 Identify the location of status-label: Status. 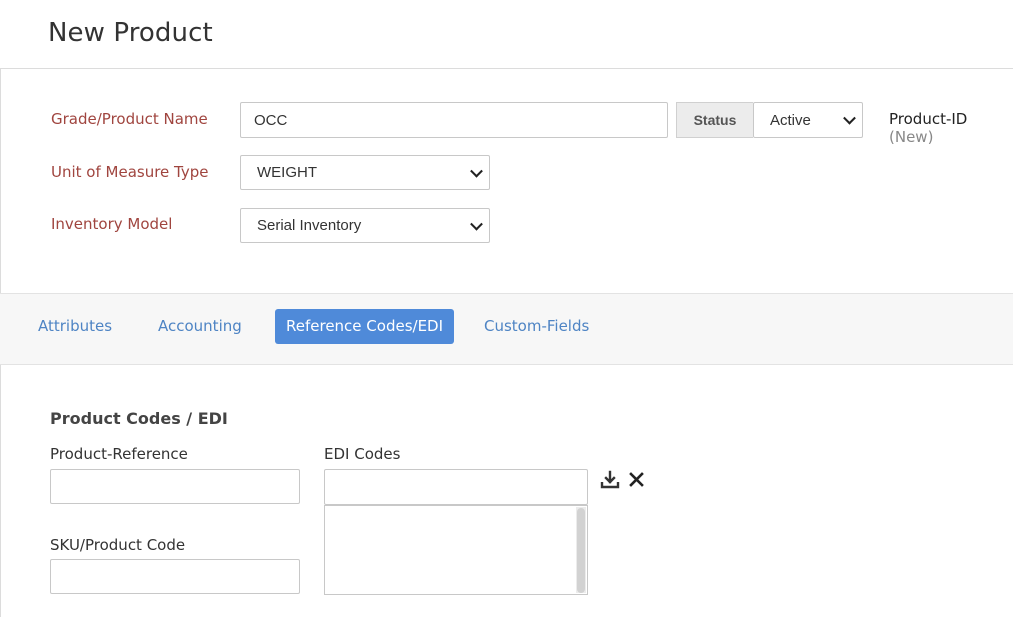
(714, 120).